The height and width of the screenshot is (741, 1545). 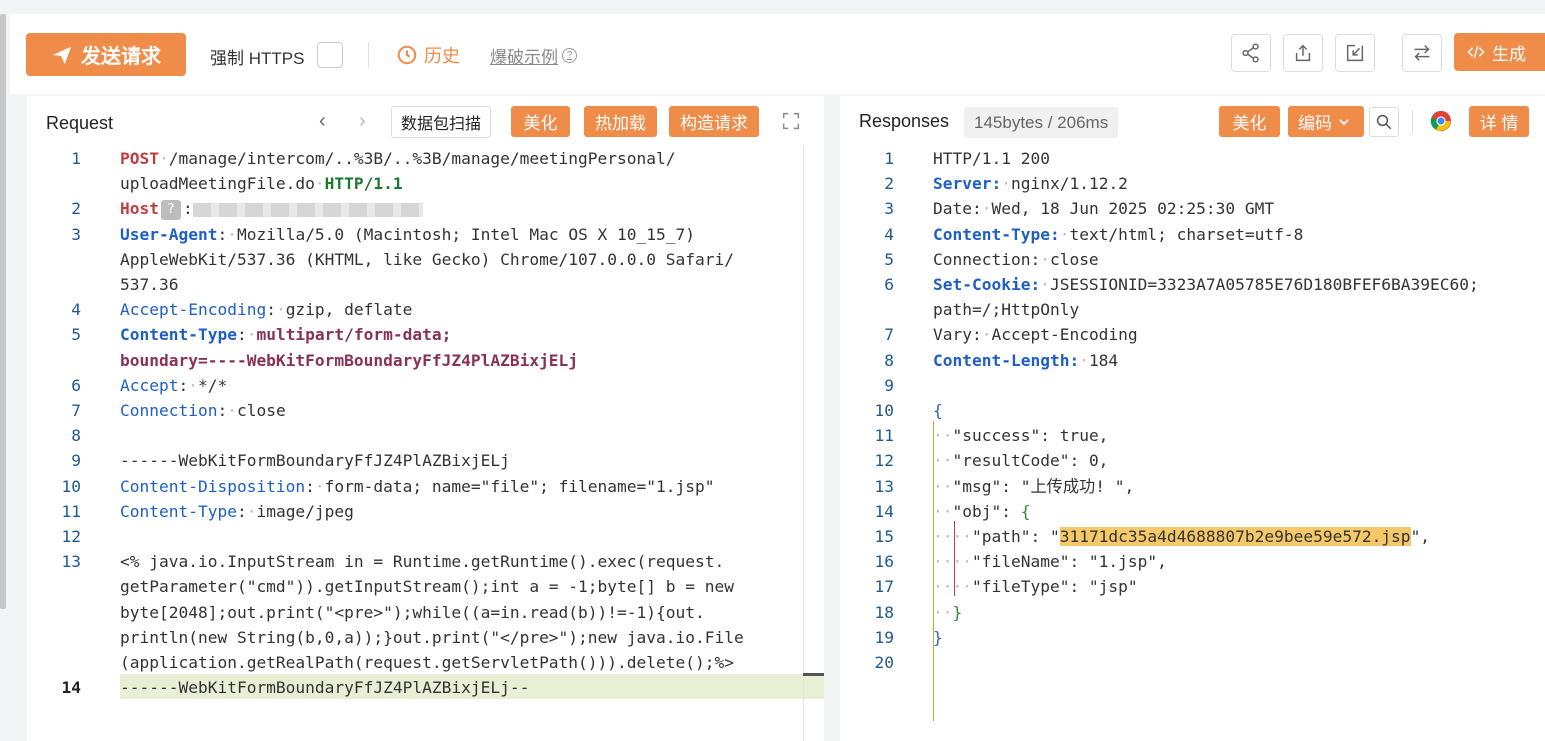 I want to click on left-scrollbar, so click(x=3, y=311).